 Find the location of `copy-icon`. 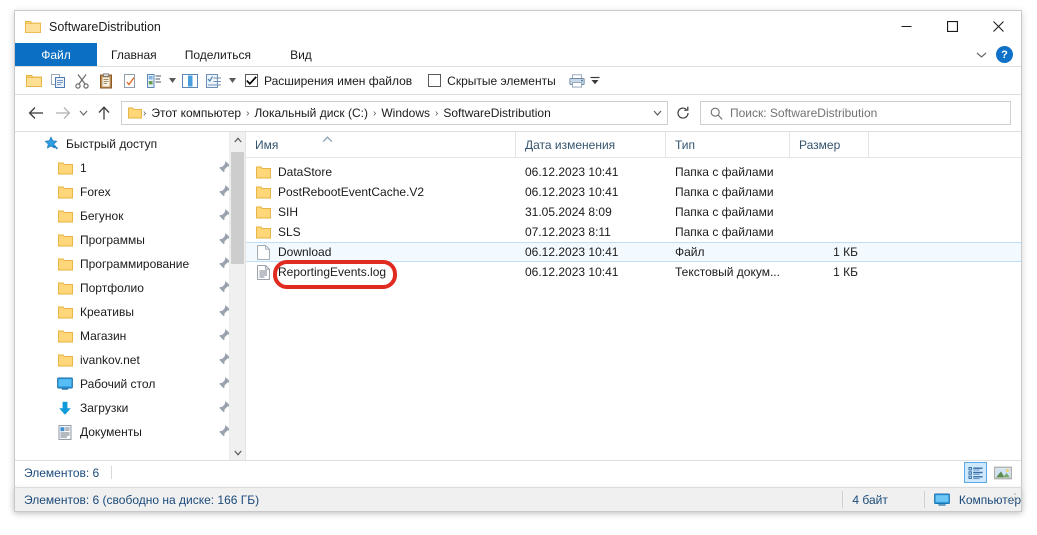

copy-icon is located at coordinates (58, 81).